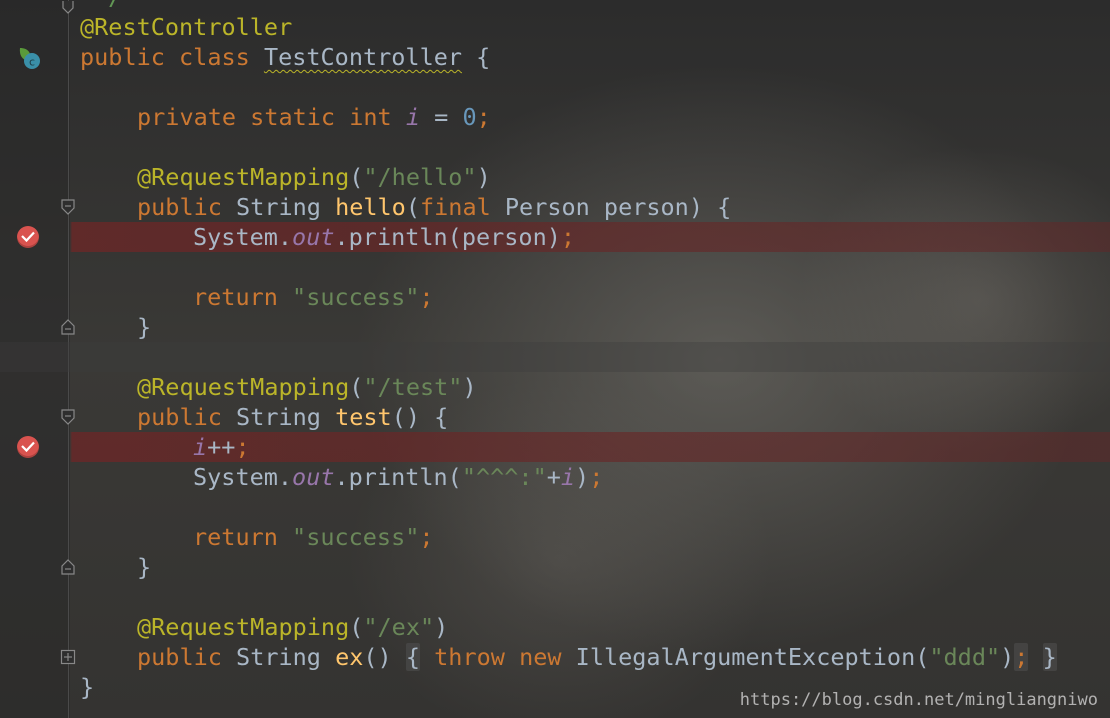 The image size is (1110, 718). What do you see at coordinates (965, 657) in the screenshot?
I see `string-literal: "ddd"` at bounding box center [965, 657].